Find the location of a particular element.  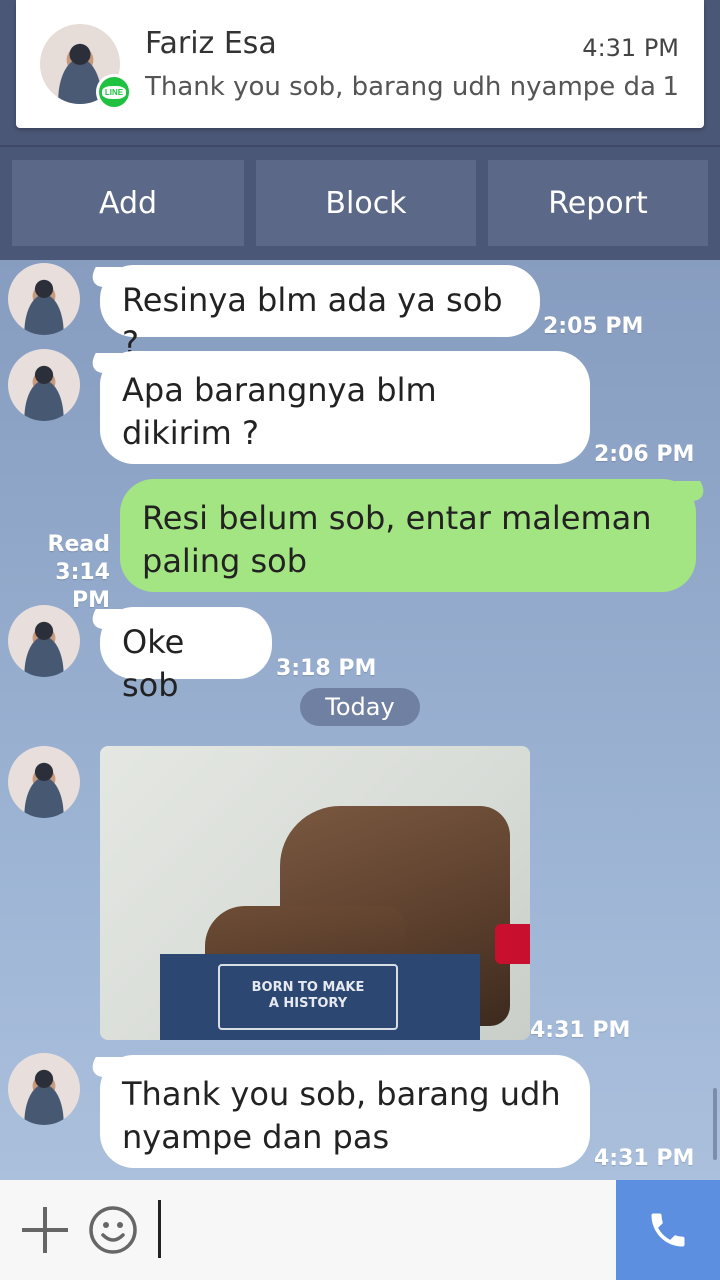

date-separator: Today is located at coordinates (360, 707).